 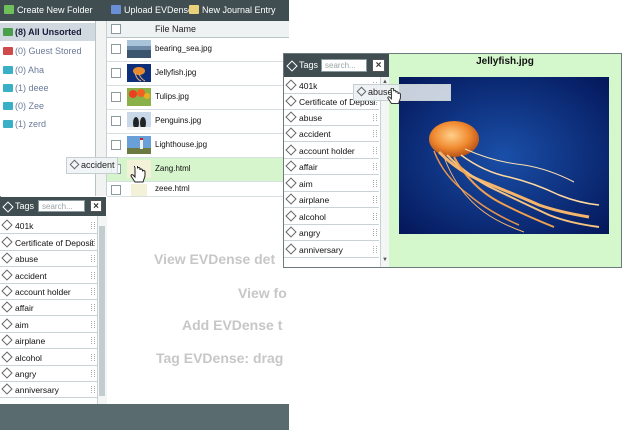 I want to click on select-all-checkbox, so click(x=116, y=29).